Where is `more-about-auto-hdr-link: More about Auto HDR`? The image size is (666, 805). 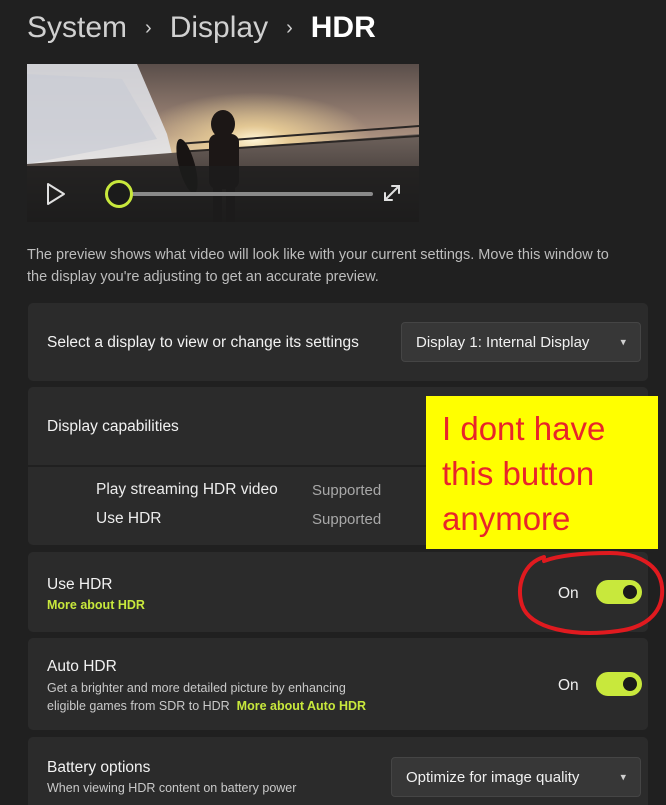 more-about-auto-hdr-link: More about Auto HDR is located at coordinates (301, 706).